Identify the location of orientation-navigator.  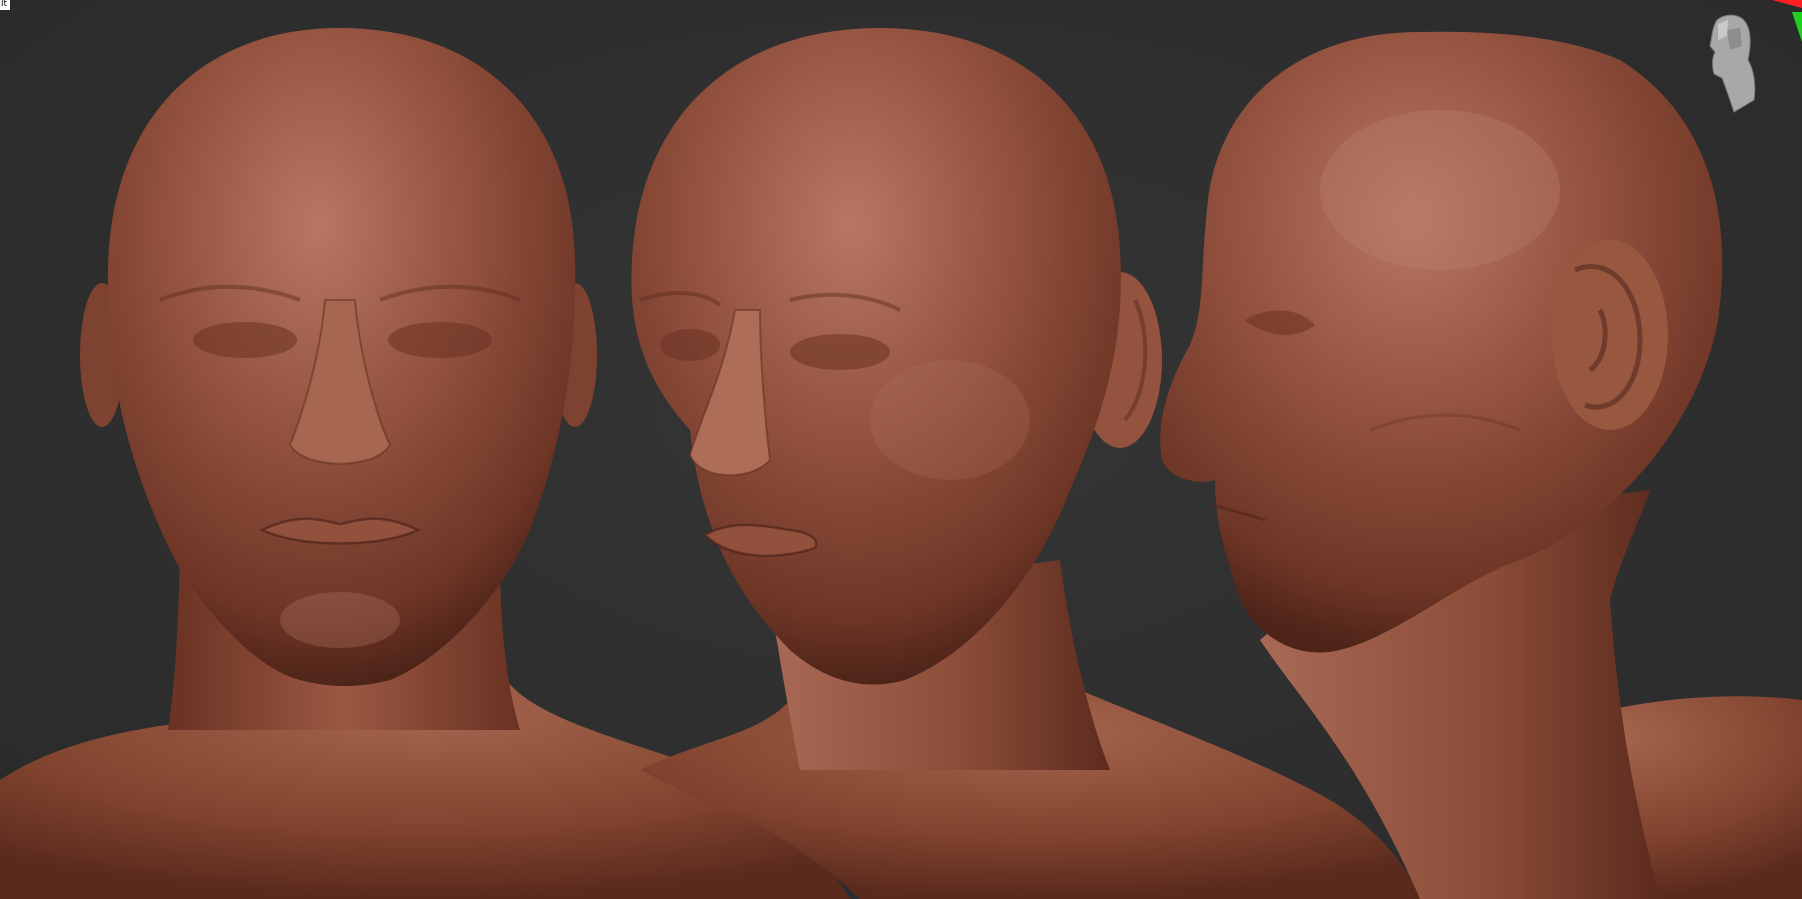
(1742, 65).